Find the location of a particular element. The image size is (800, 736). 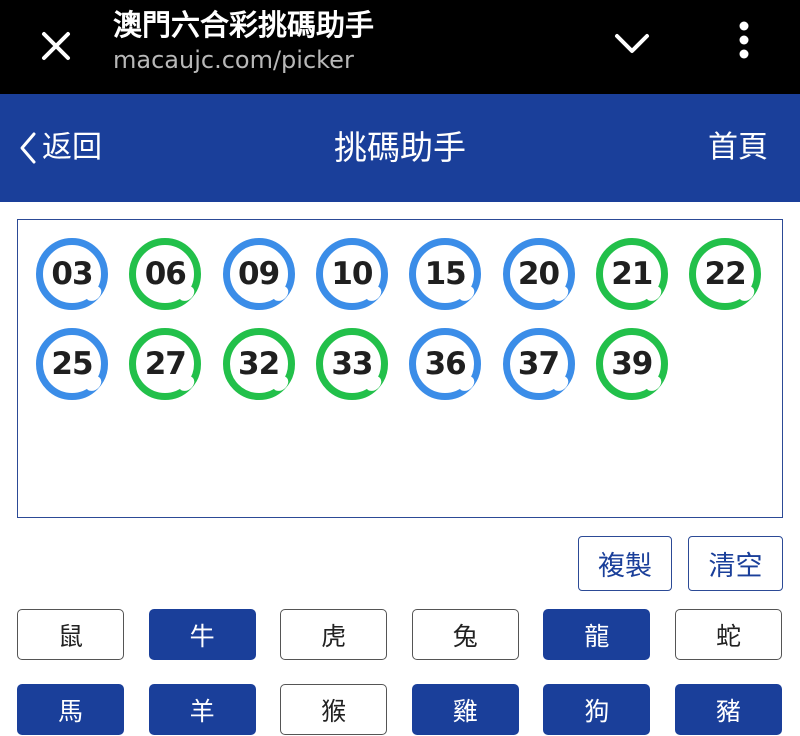

copy-button: 複製 is located at coordinates (625, 563).